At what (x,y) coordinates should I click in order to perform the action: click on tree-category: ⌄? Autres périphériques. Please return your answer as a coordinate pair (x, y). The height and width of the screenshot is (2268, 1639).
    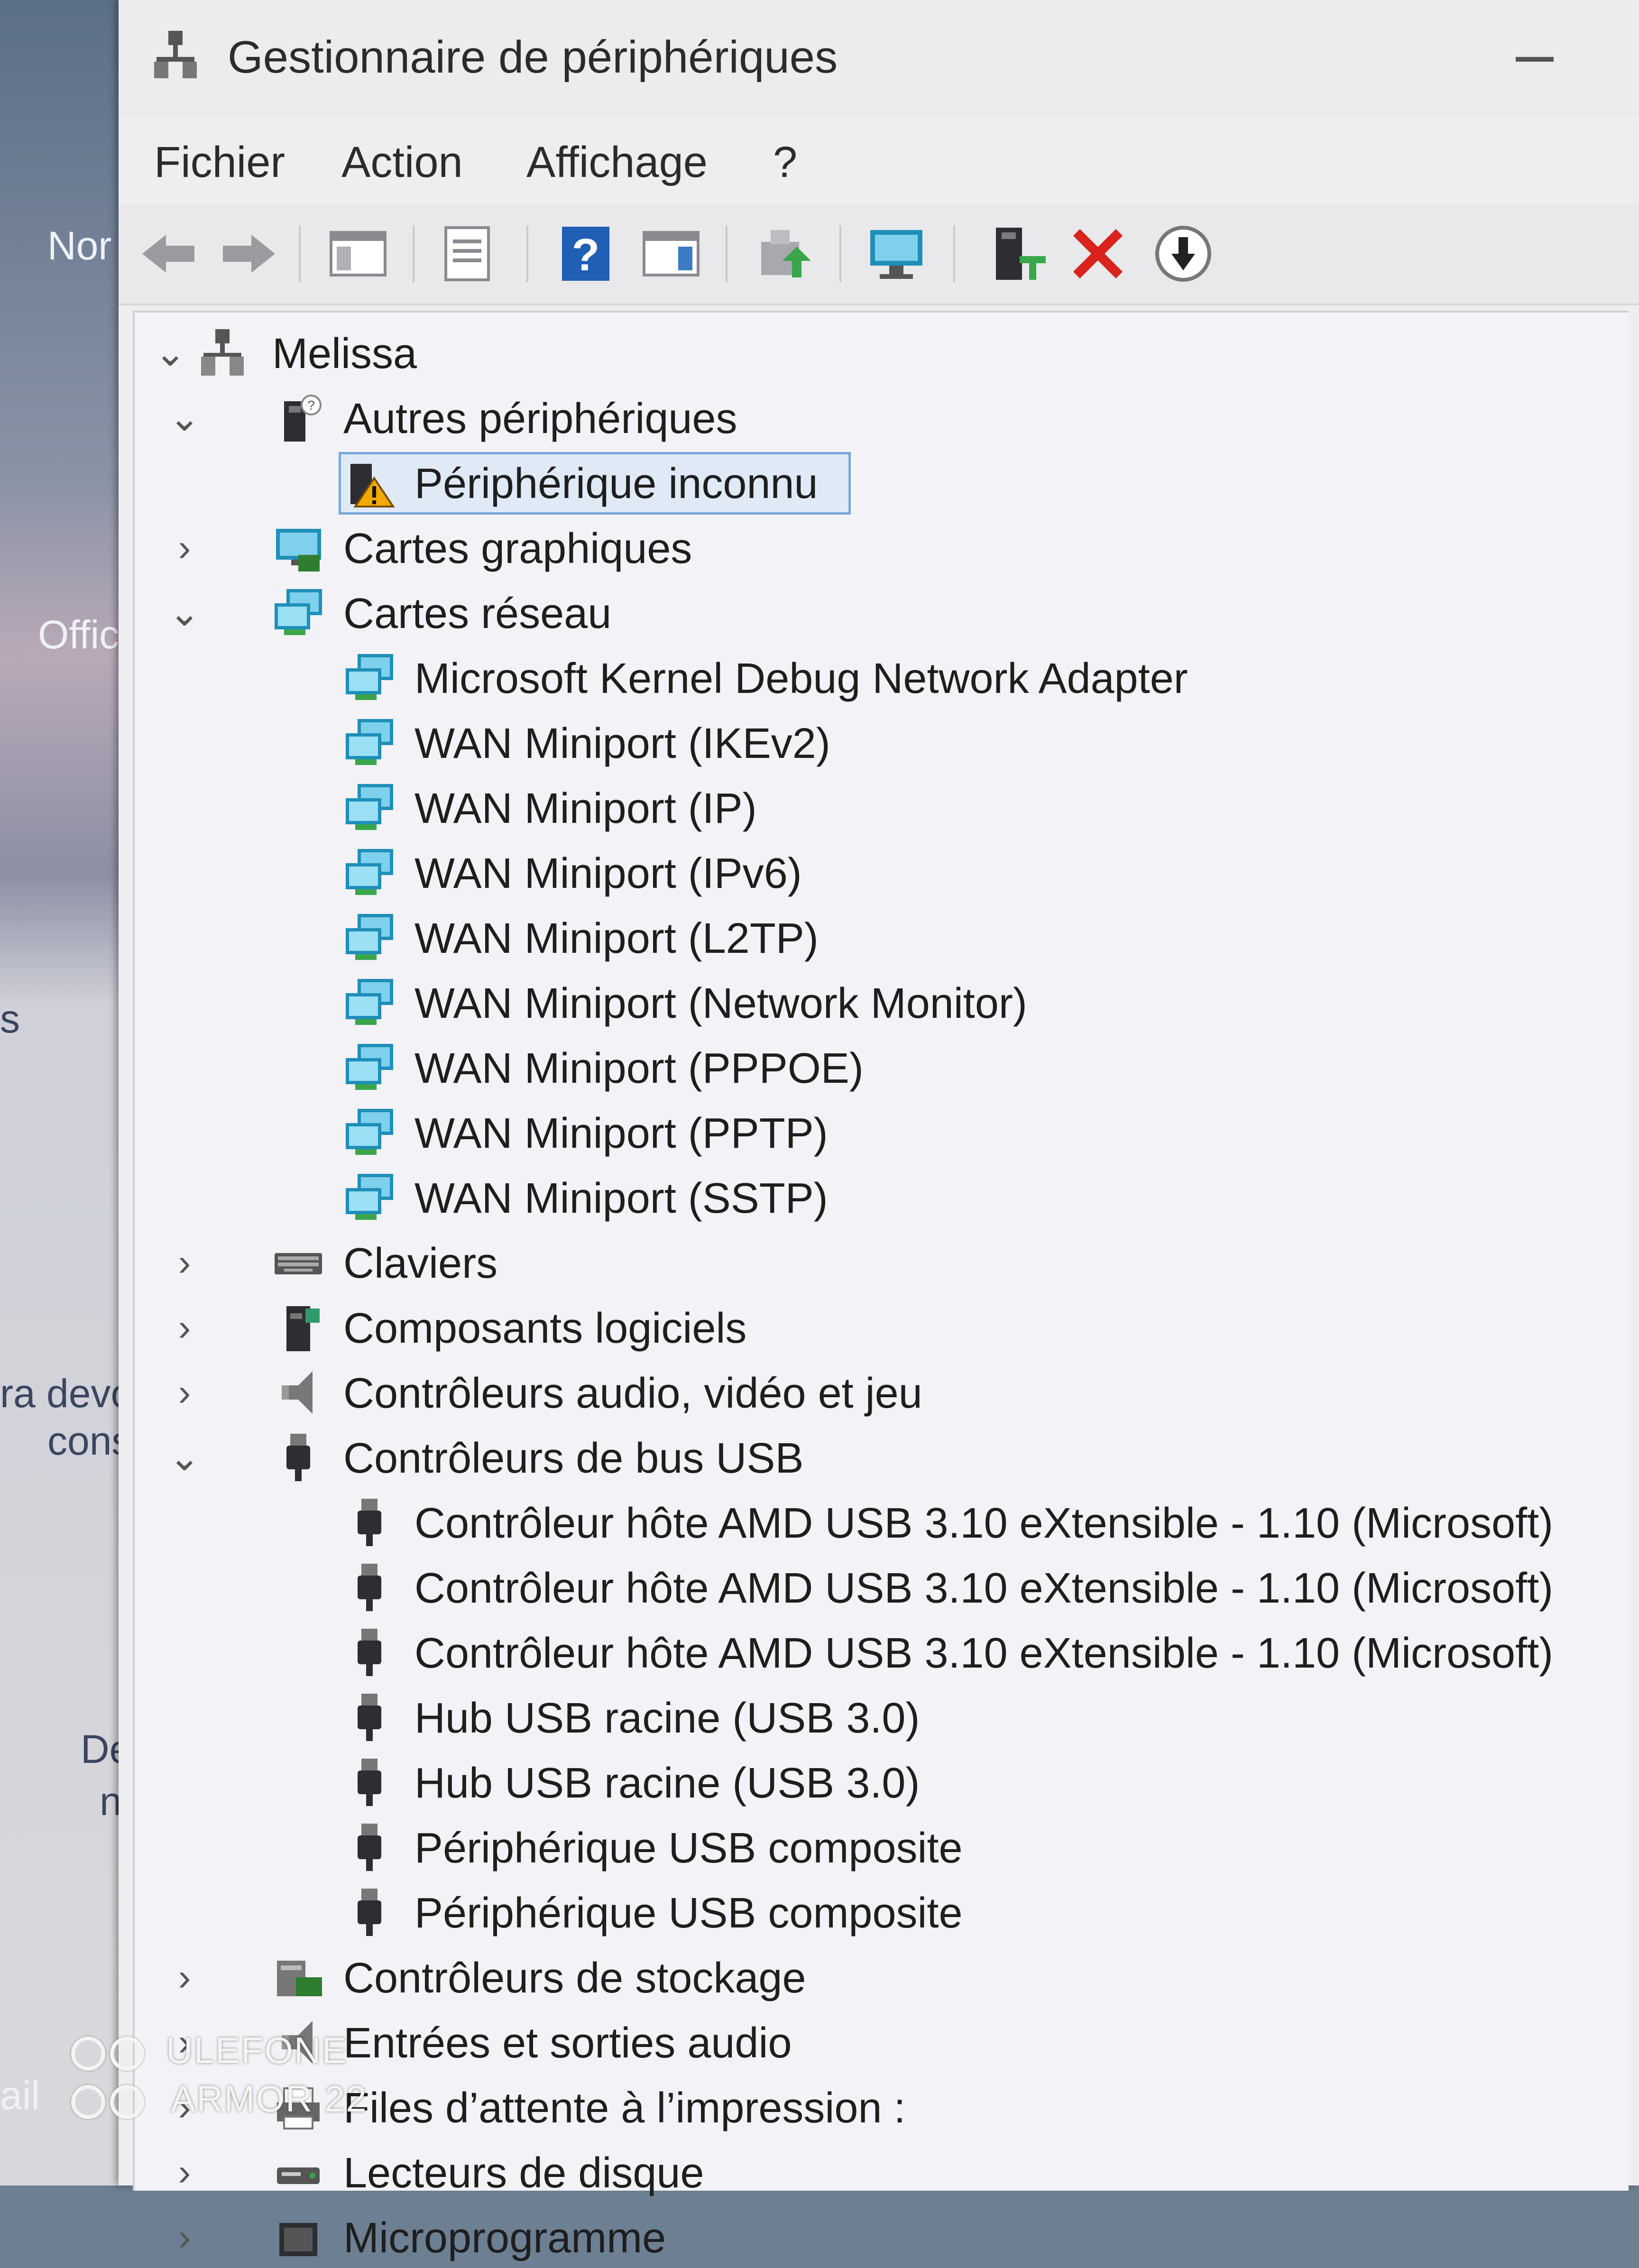
    Looking at the image, I should click on (870, 418).